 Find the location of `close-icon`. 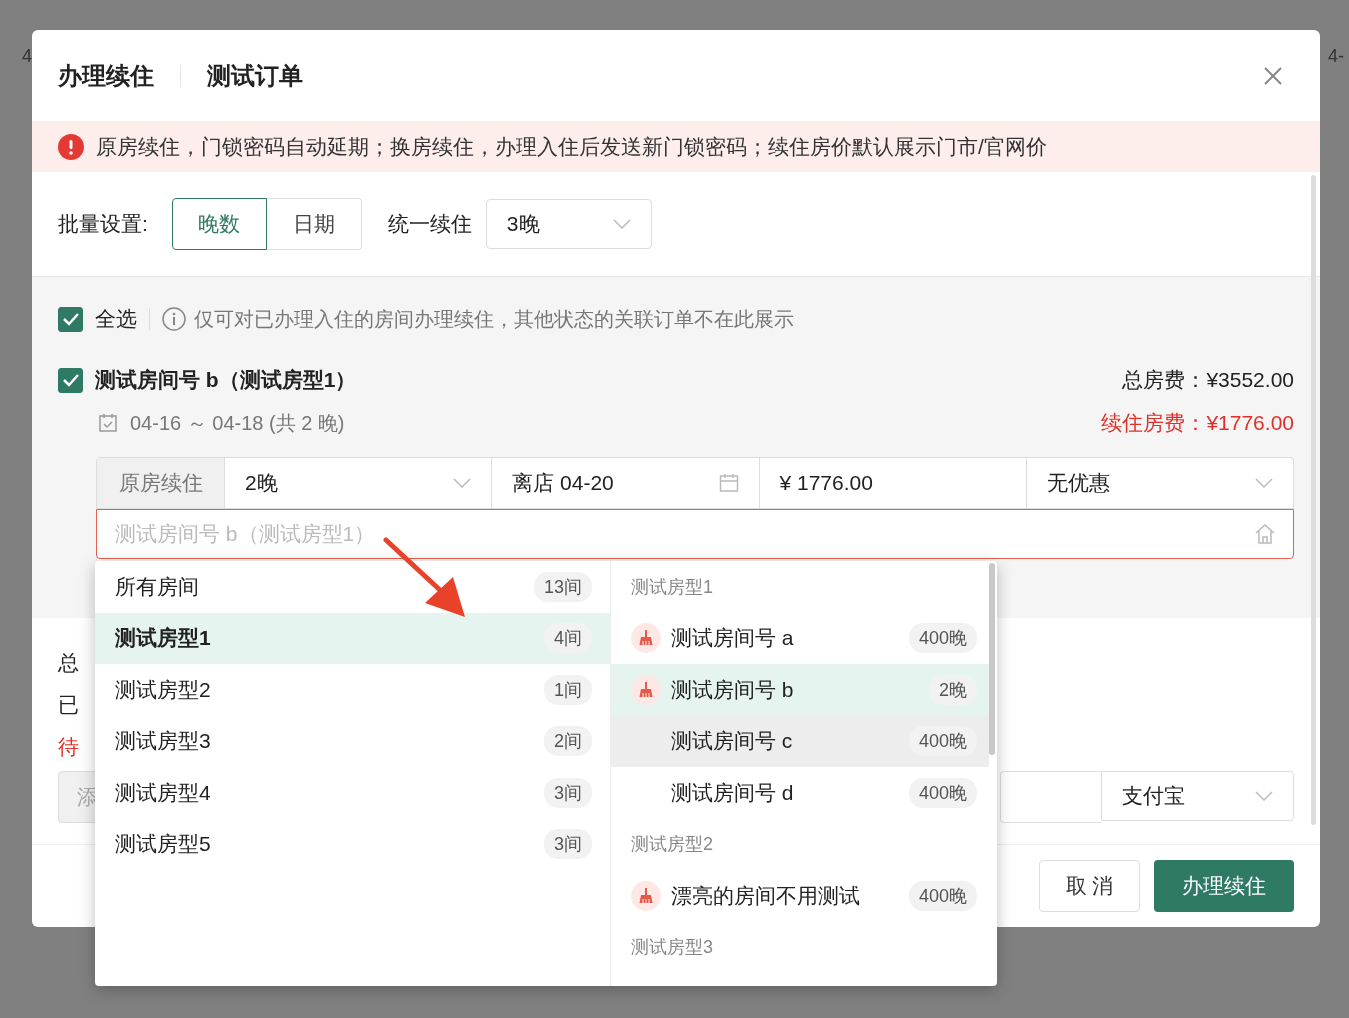

close-icon is located at coordinates (1273, 75).